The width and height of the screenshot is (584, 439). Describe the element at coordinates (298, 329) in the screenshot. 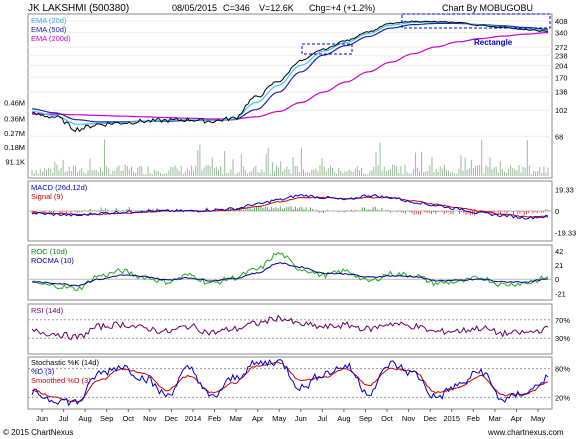

I see `rsi-panel: RSI (14d) 70% 30%` at that location.